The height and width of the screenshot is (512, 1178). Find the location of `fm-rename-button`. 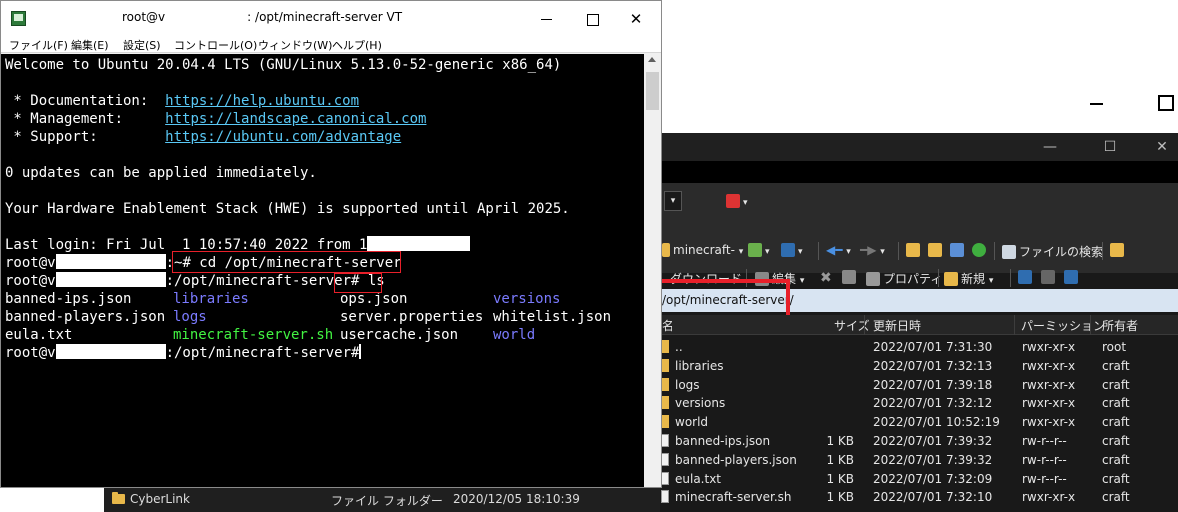

fm-rename-button is located at coordinates (850, 277).